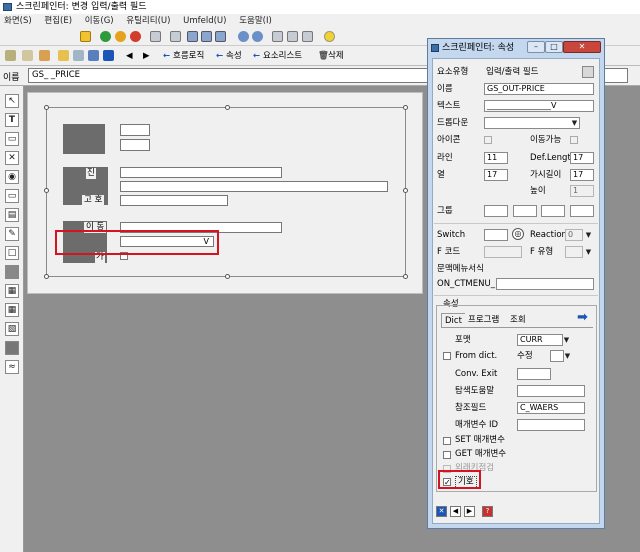 This screenshot has width=640, height=552. I want to click on prev-icon: ◀, so click(129, 56).